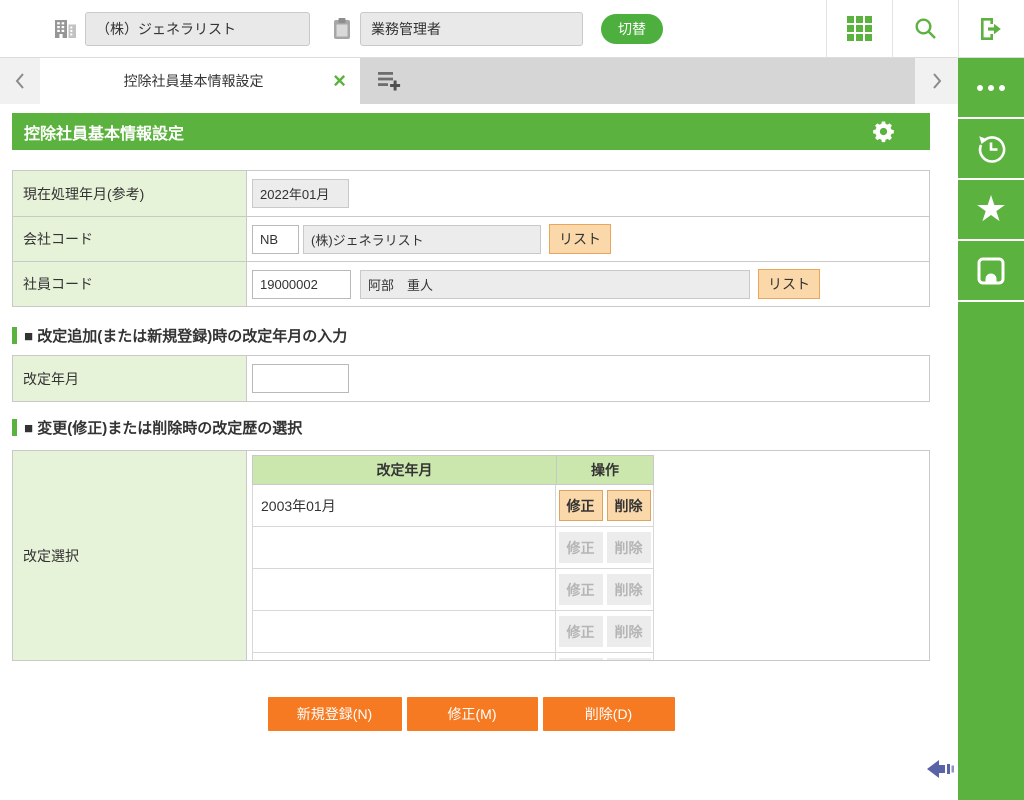 This screenshot has height=800, width=1024. What do you see at coordinates (580, 239) in the screenshot?
I see `company-list-button: リスト` at bounding box center [580, 239].